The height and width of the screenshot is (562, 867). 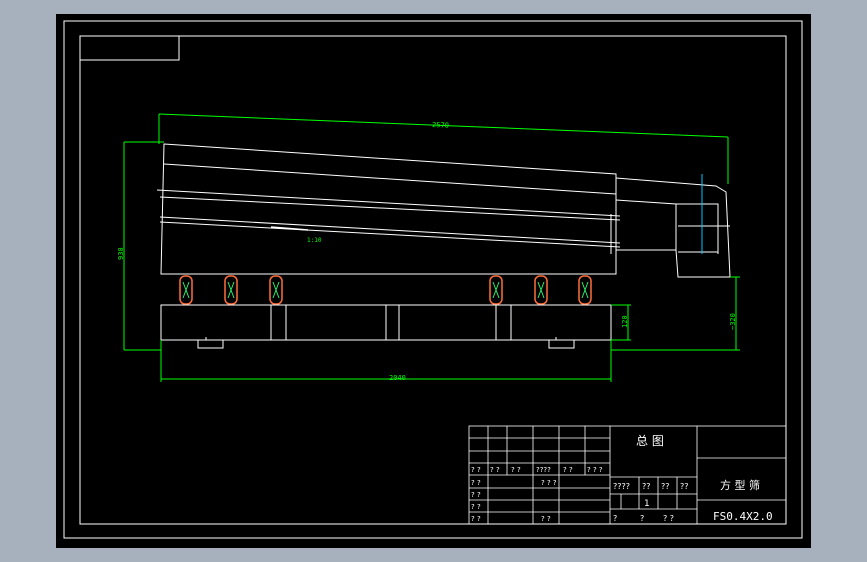 I want to click on title-weight-header: ??, so click(x=646, y=486).